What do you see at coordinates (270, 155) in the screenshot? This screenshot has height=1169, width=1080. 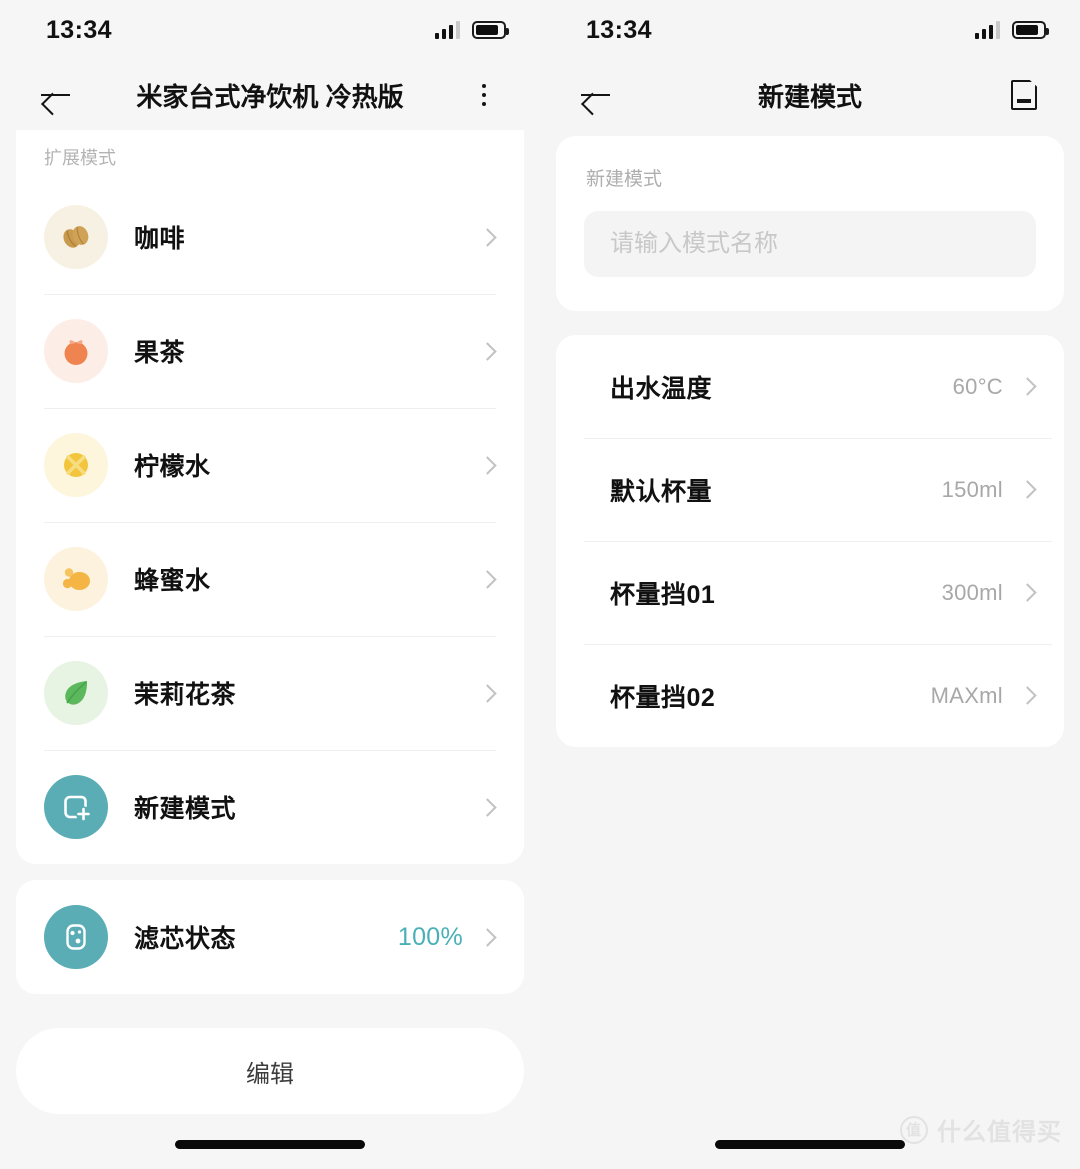 I see `section-label-extended-modes: 扩展模式` at bounding box center [270, 155].